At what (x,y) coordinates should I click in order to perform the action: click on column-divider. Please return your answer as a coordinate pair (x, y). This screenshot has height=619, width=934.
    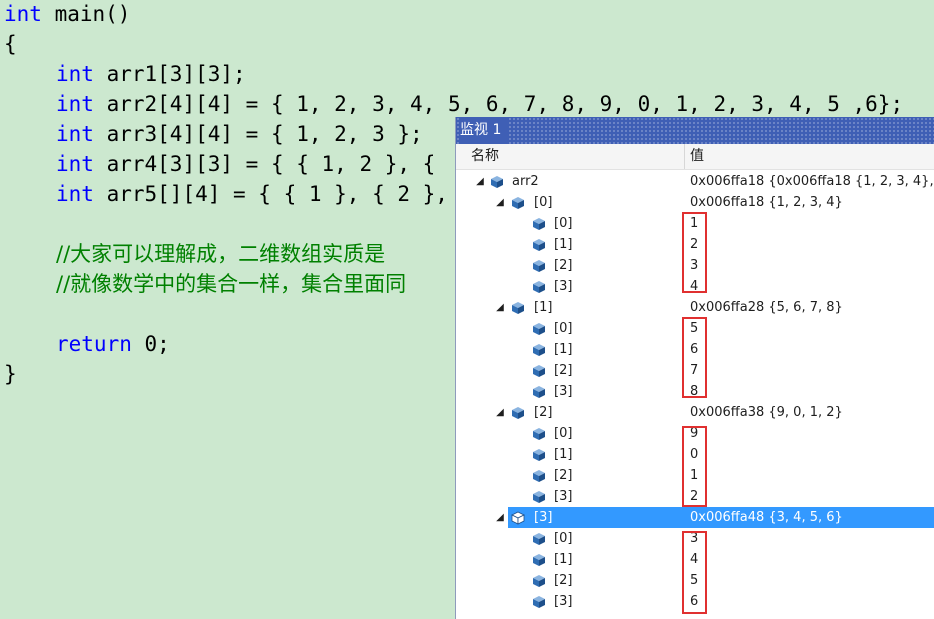
    Looking at the image, I should click on (684, 156).